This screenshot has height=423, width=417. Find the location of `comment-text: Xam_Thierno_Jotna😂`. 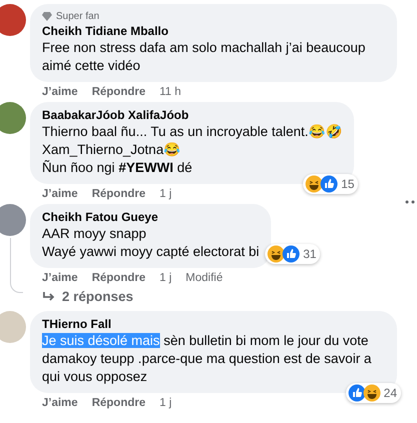

comment-text: Xam_Thierno_Jotna😂 is located at coordinates (112, 150).